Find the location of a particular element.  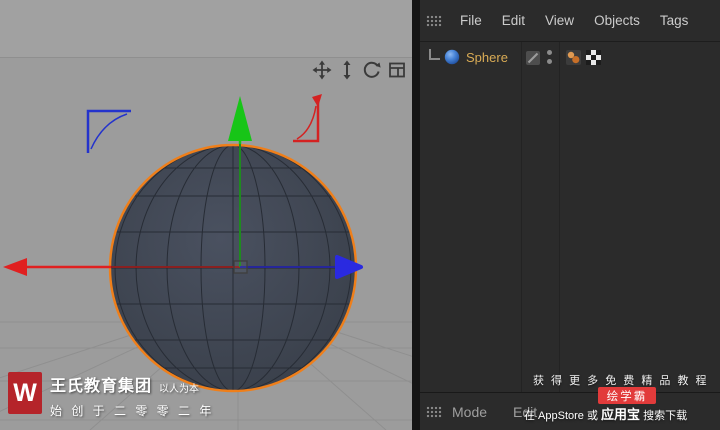

mode-toolbar: Mode Edit is located at coordinates (570, 411).